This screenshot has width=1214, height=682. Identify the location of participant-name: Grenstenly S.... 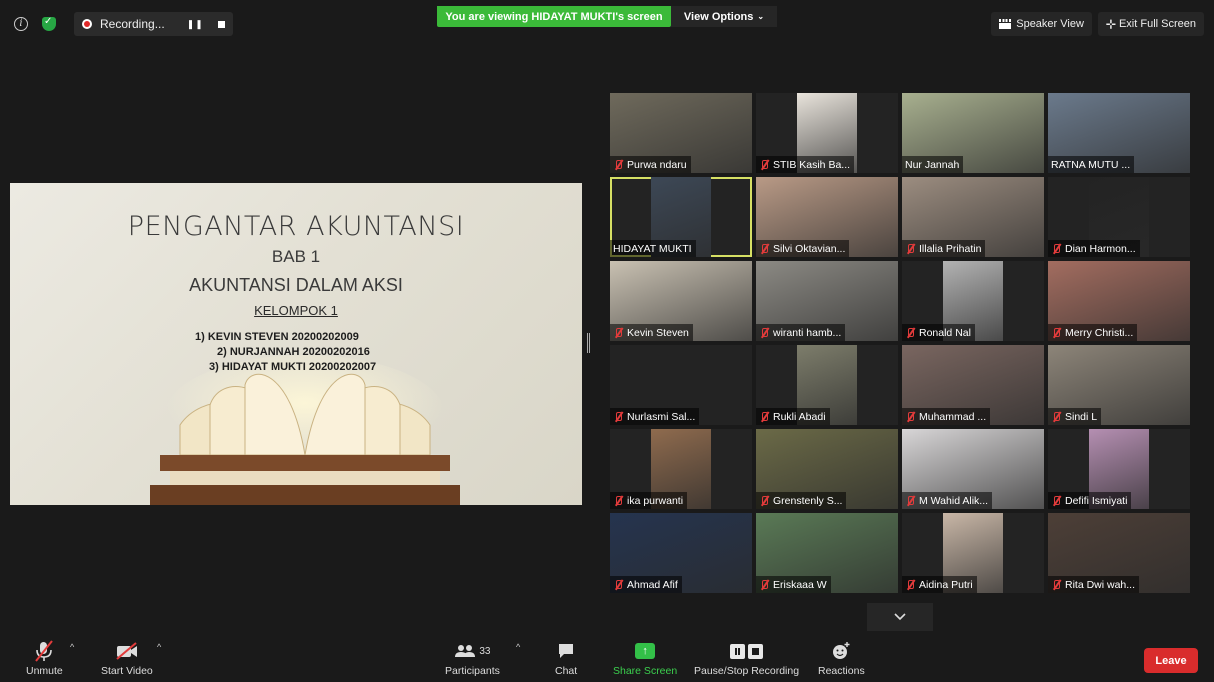
(808, 500).